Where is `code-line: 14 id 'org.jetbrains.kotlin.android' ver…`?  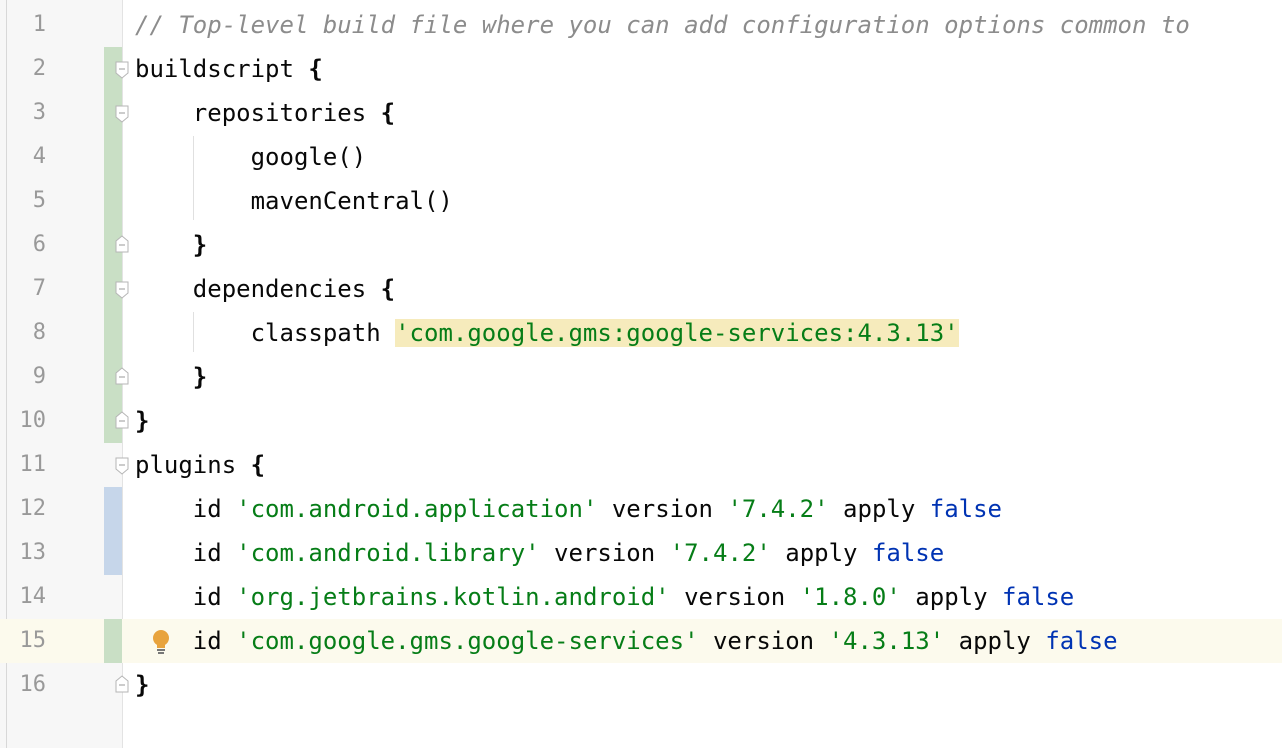 code-line: 14 id 'org.jetbrains.kotlin.android' ver… is located at coordinates (641, 597).